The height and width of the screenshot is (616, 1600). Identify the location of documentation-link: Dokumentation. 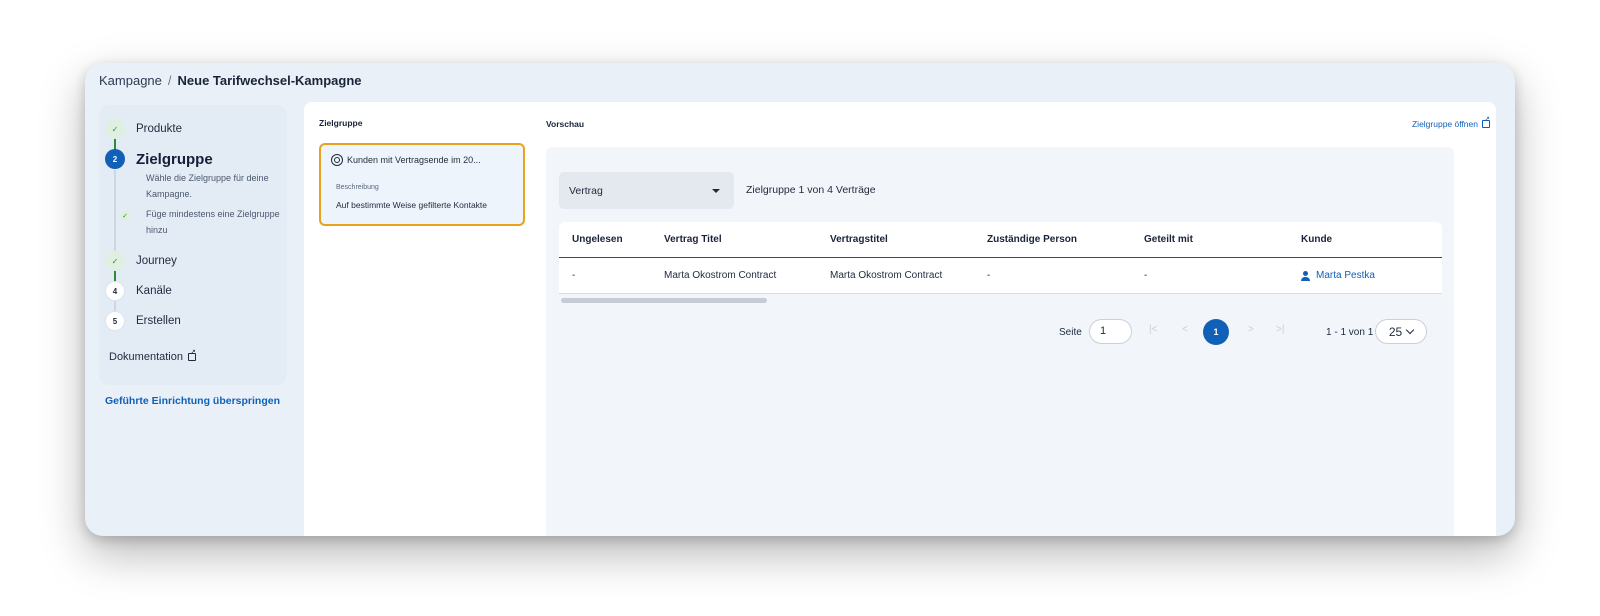
(152, 355).